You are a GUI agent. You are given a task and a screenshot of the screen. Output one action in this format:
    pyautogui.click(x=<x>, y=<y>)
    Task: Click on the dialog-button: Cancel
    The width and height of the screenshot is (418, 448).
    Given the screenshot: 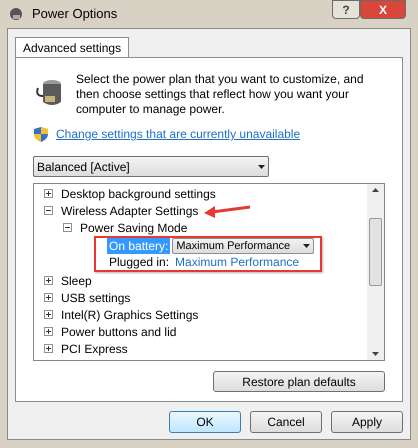 What is the action you would take?
    pyautogui.click(x=286, y=422)
    